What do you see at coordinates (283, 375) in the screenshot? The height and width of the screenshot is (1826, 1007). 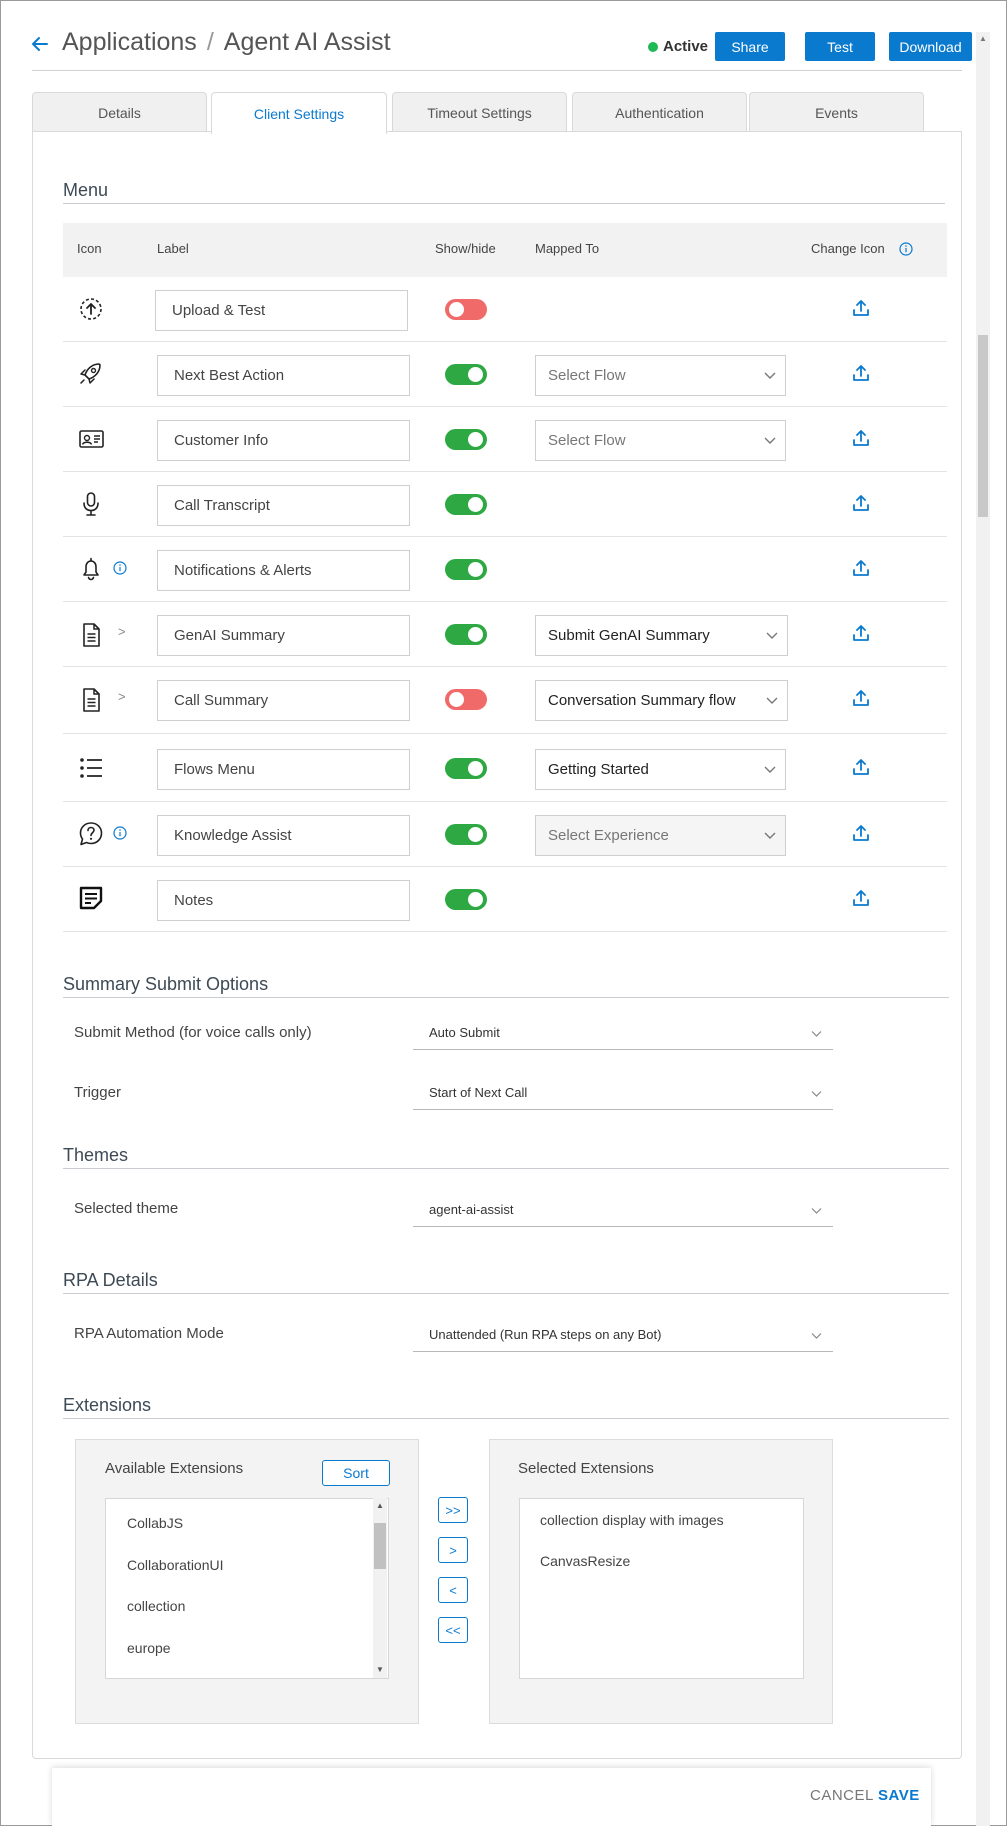 I see `menu-label-input: Next Best Action` at bounding box center [283, 375].